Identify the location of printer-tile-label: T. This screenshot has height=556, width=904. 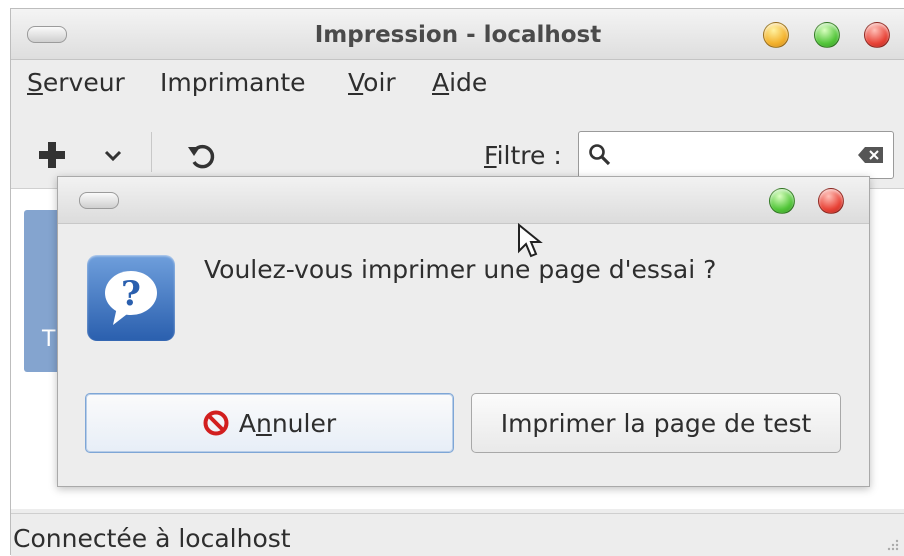
(49, 339).